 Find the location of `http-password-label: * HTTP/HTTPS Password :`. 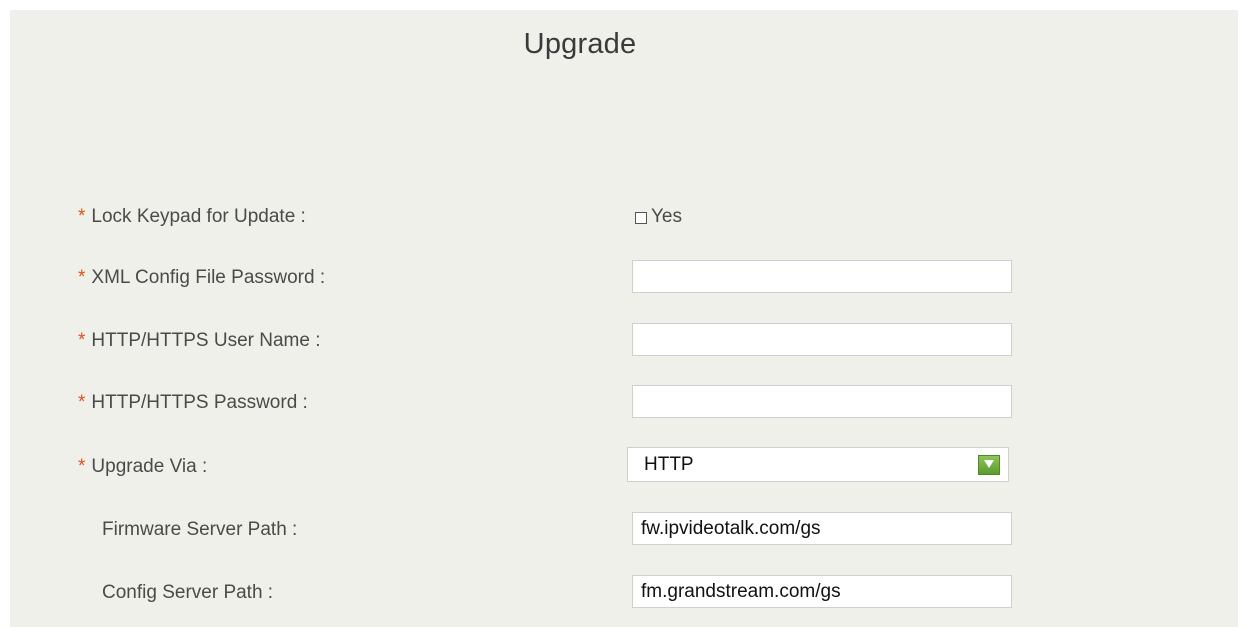

http-password-label: * HTTP/HTTPS Password : is located at coordinates (193, 403).